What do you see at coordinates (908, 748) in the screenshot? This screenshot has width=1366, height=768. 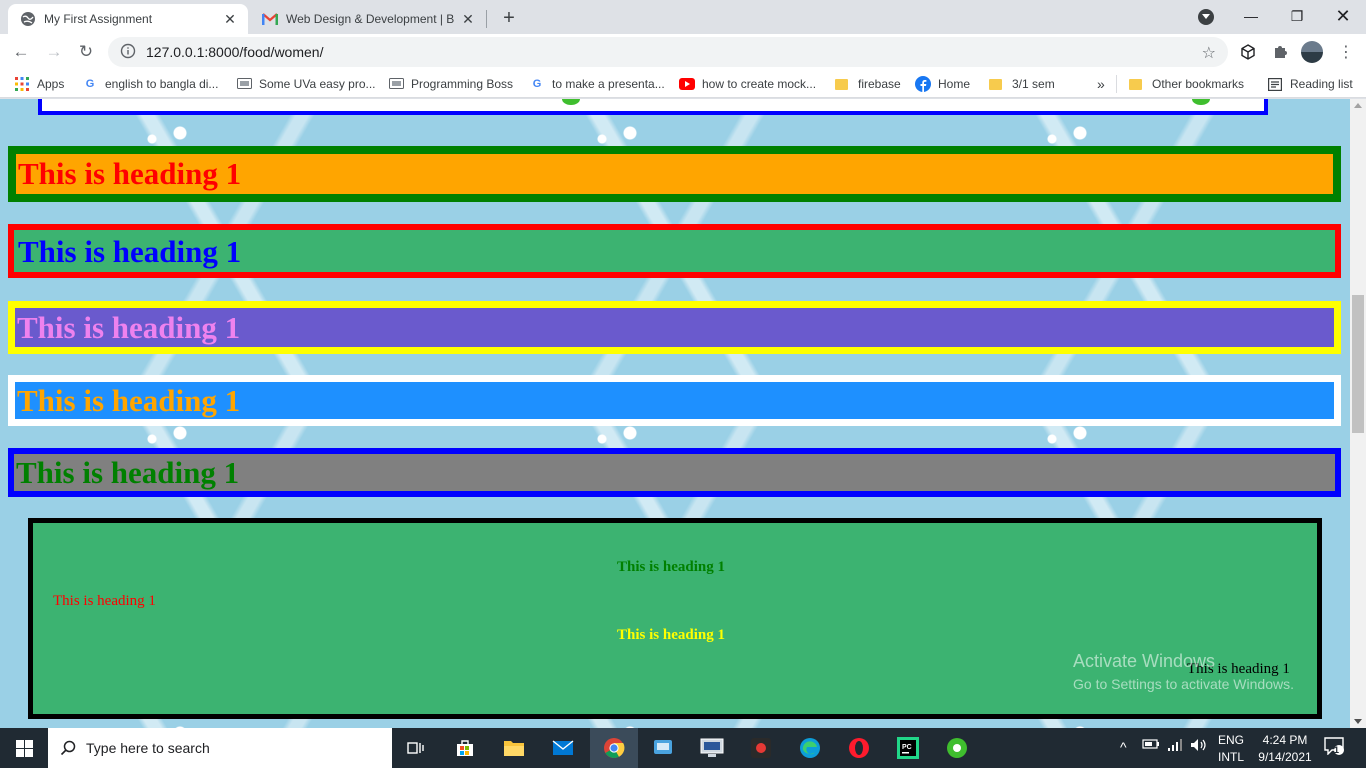 I see `pycharm-icon: PC` at bounding box center [908, 748].